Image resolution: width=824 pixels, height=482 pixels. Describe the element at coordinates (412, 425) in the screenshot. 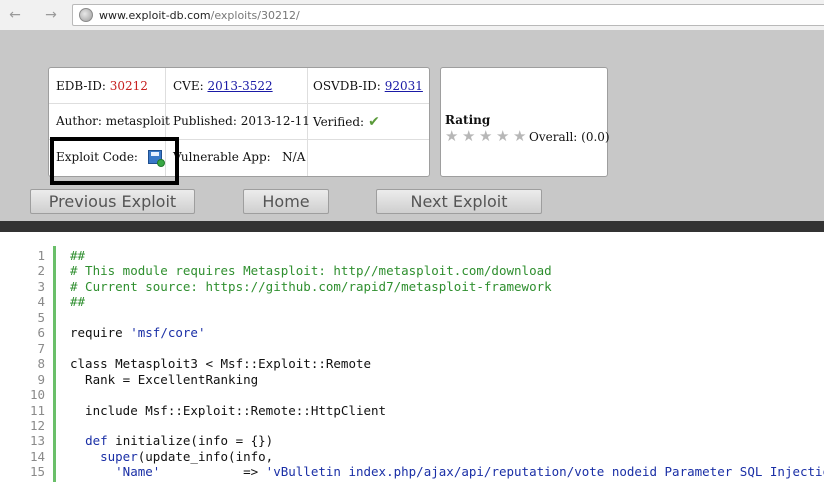

I see `code-line: 12` at that location.